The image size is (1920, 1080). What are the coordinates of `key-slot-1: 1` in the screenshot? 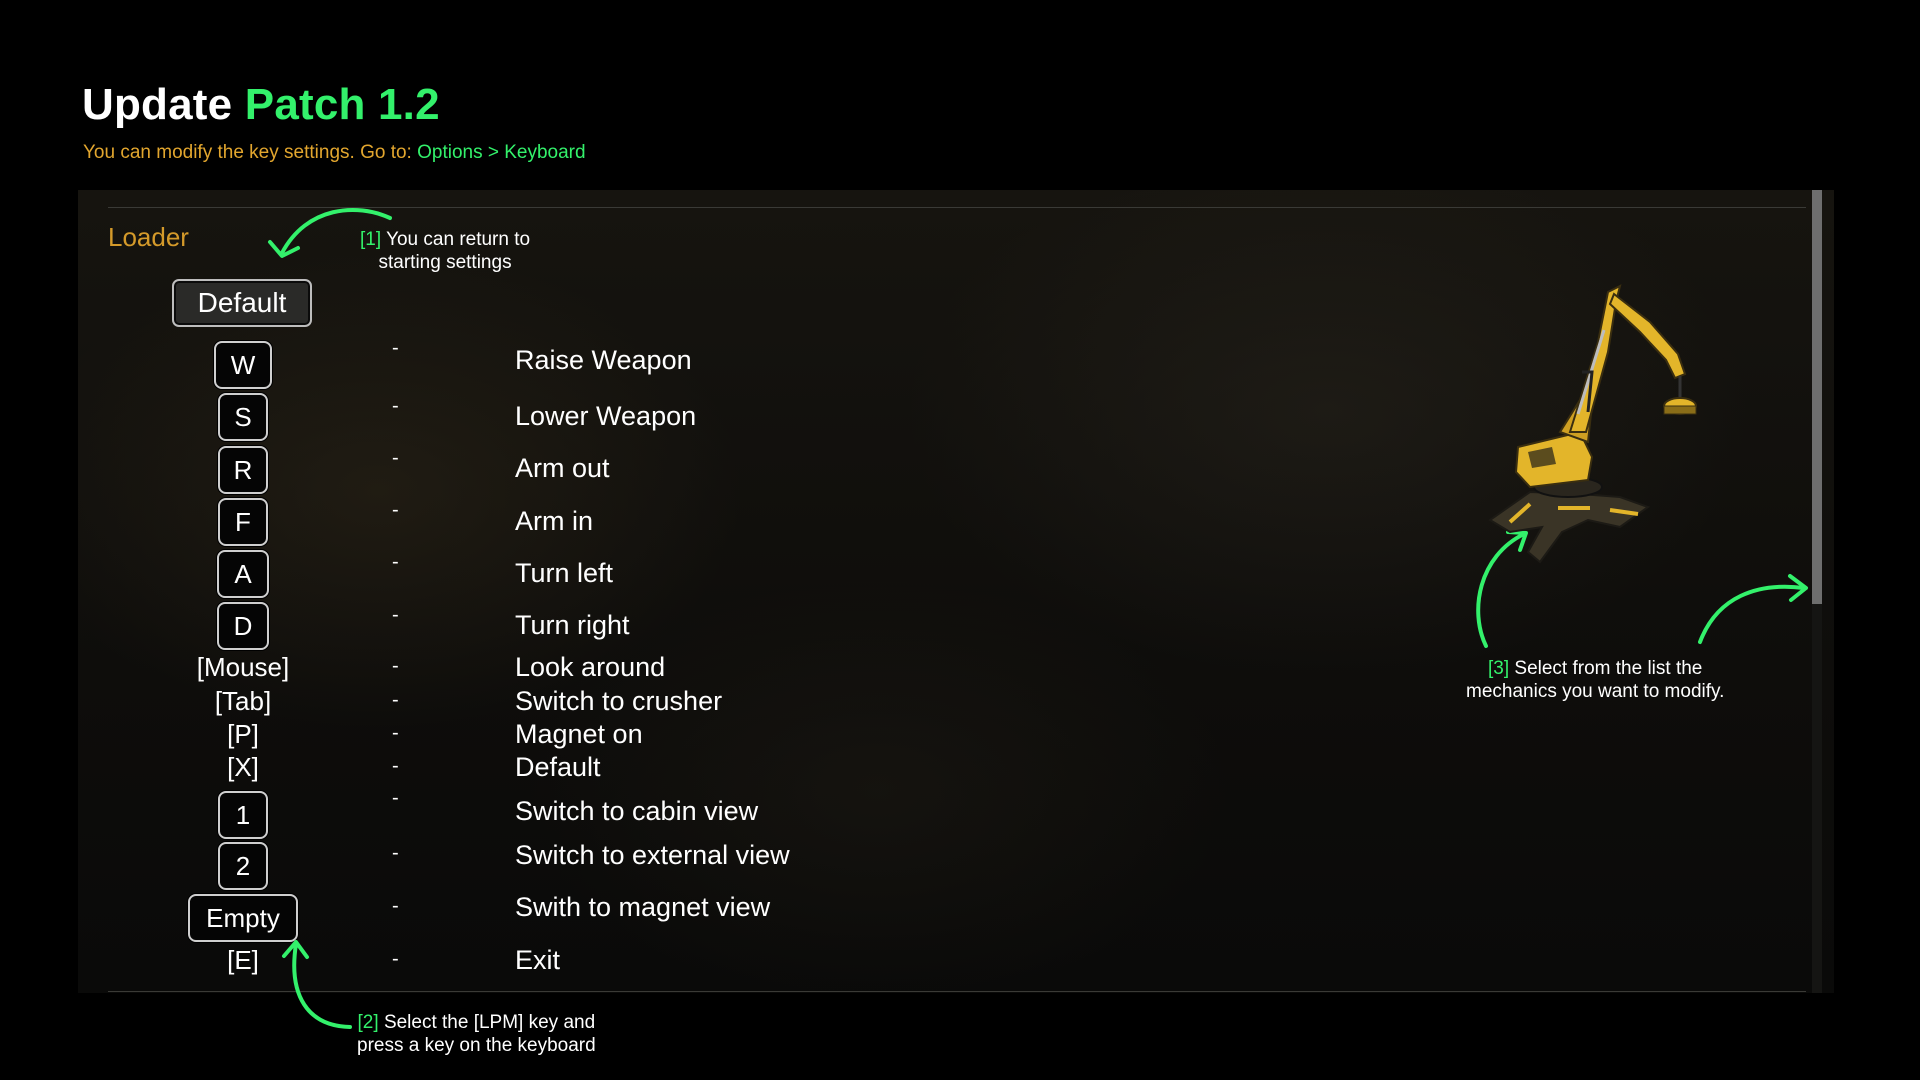 It's located at (243, 815).